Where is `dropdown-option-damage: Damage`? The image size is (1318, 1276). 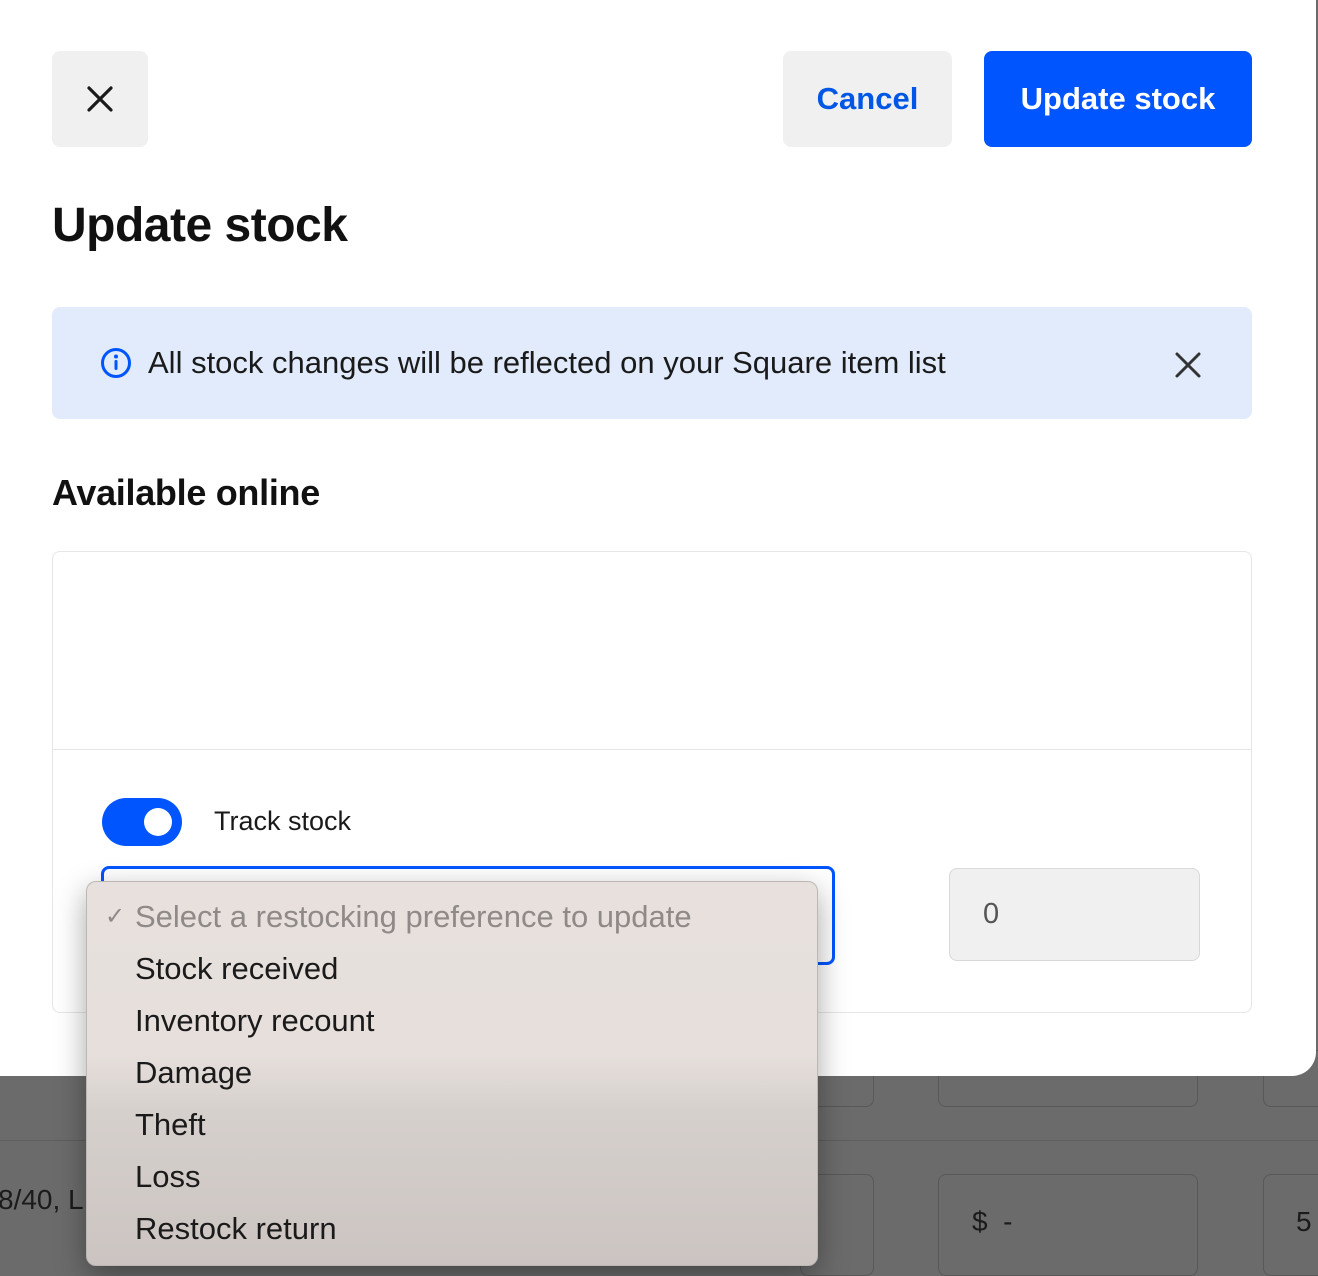 dropdown-option-damage: Damage is located at coordinates (193, 1073).